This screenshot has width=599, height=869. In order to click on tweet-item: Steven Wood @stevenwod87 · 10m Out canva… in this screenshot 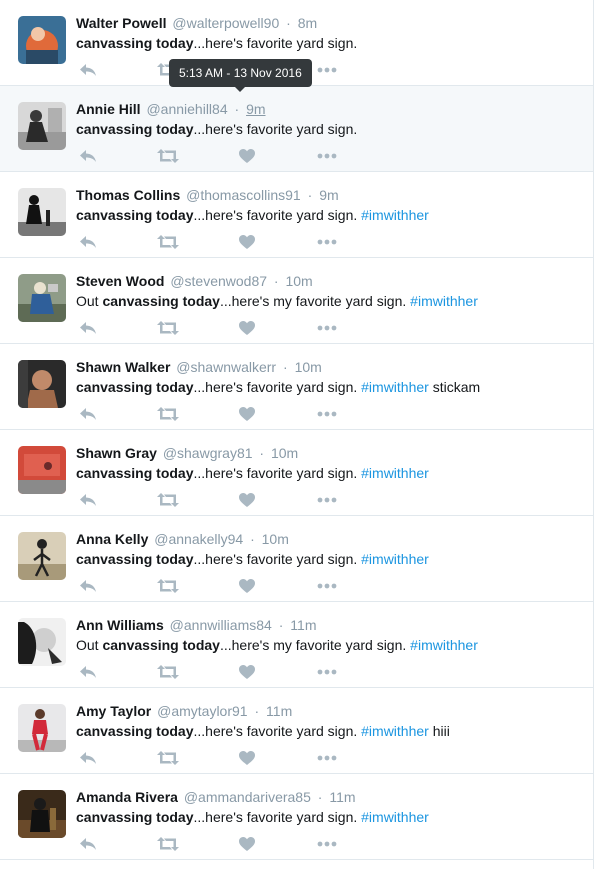, I will do `click(296, 301)`.